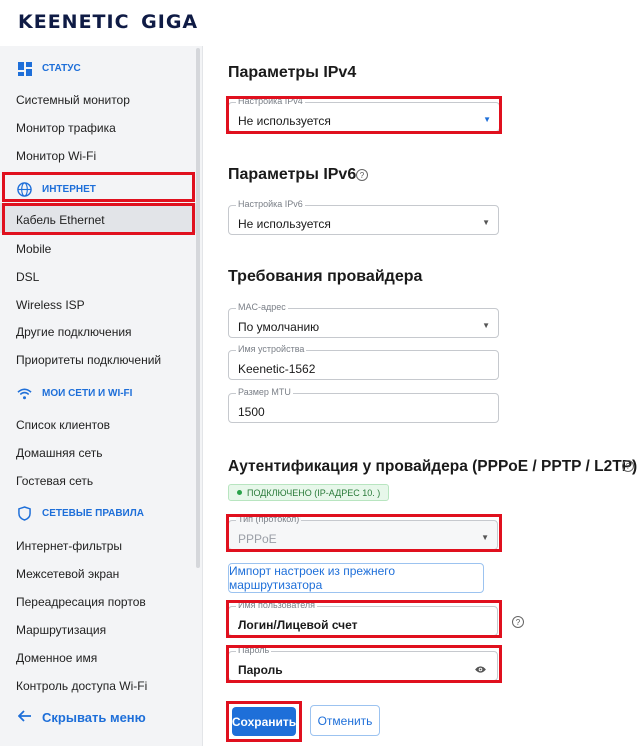 This screenshot has height=746, width=642. Describe the element at coordinates (363, 405) in the screenshot. I see `mtu-input: Размер MTU 1500` at that location.